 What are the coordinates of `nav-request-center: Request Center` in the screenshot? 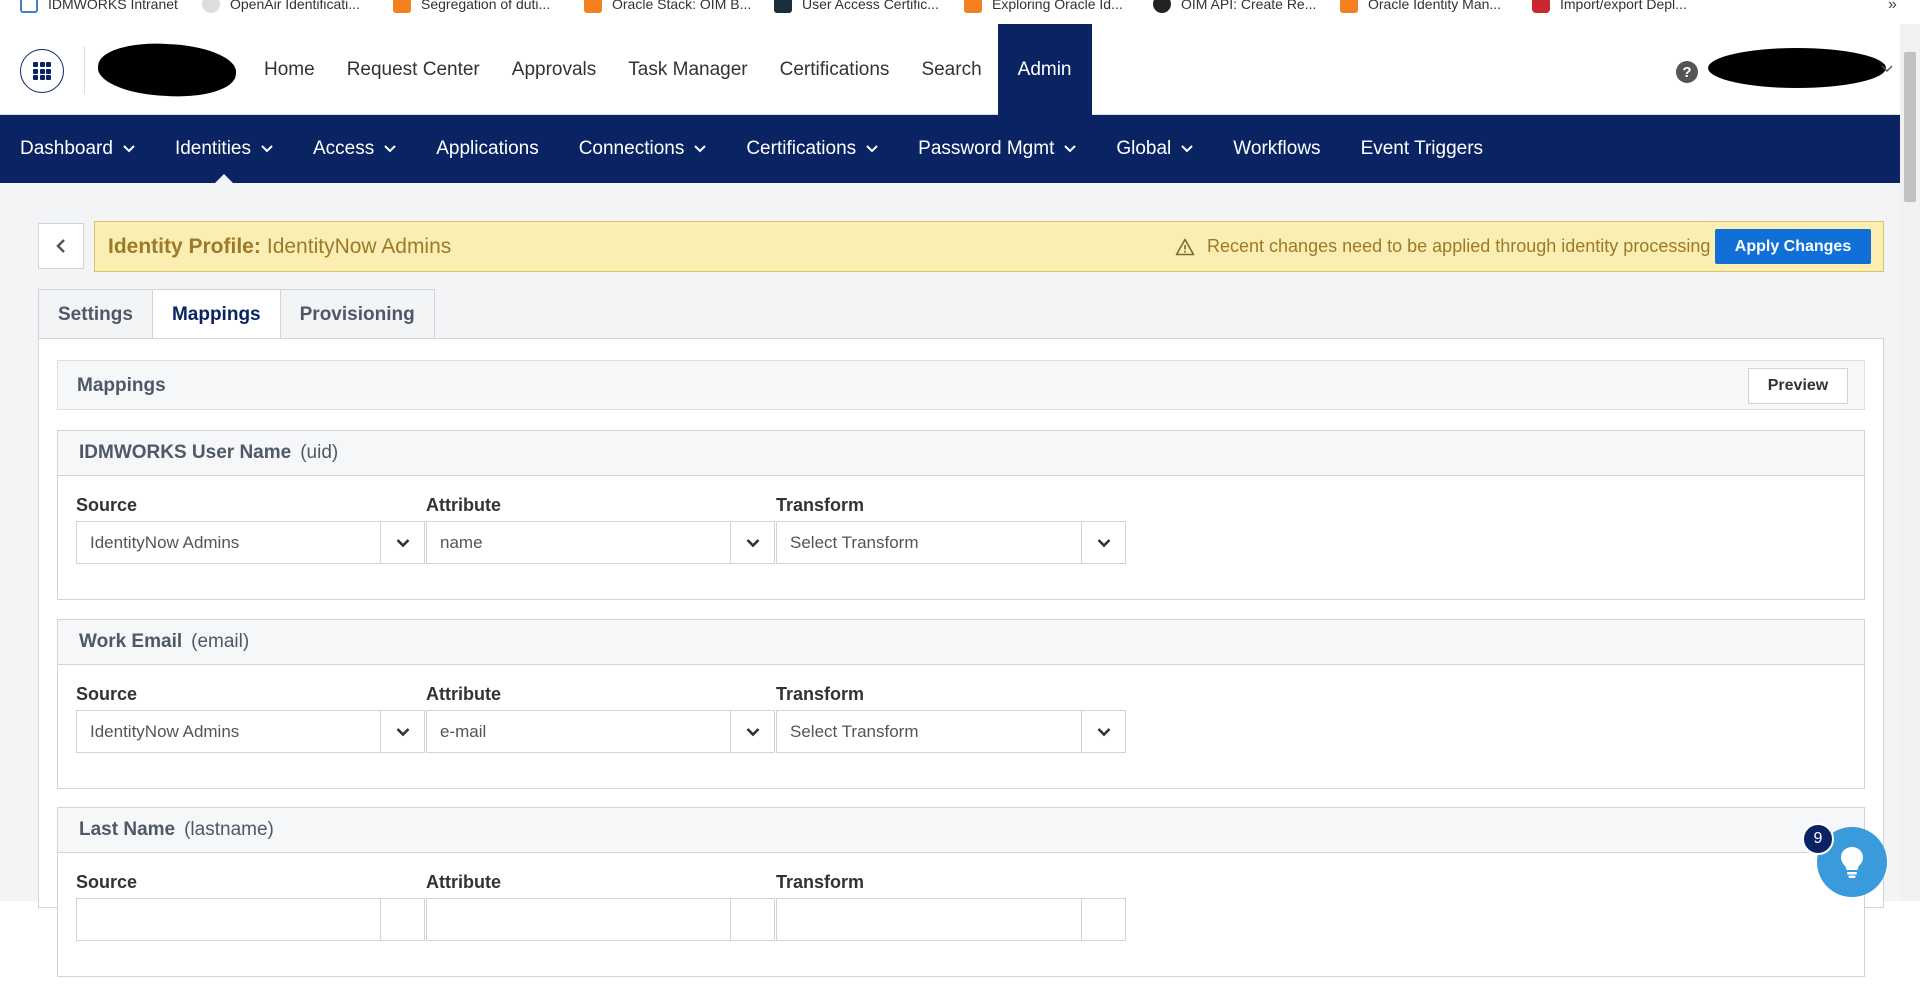 It's located at (413, 69).